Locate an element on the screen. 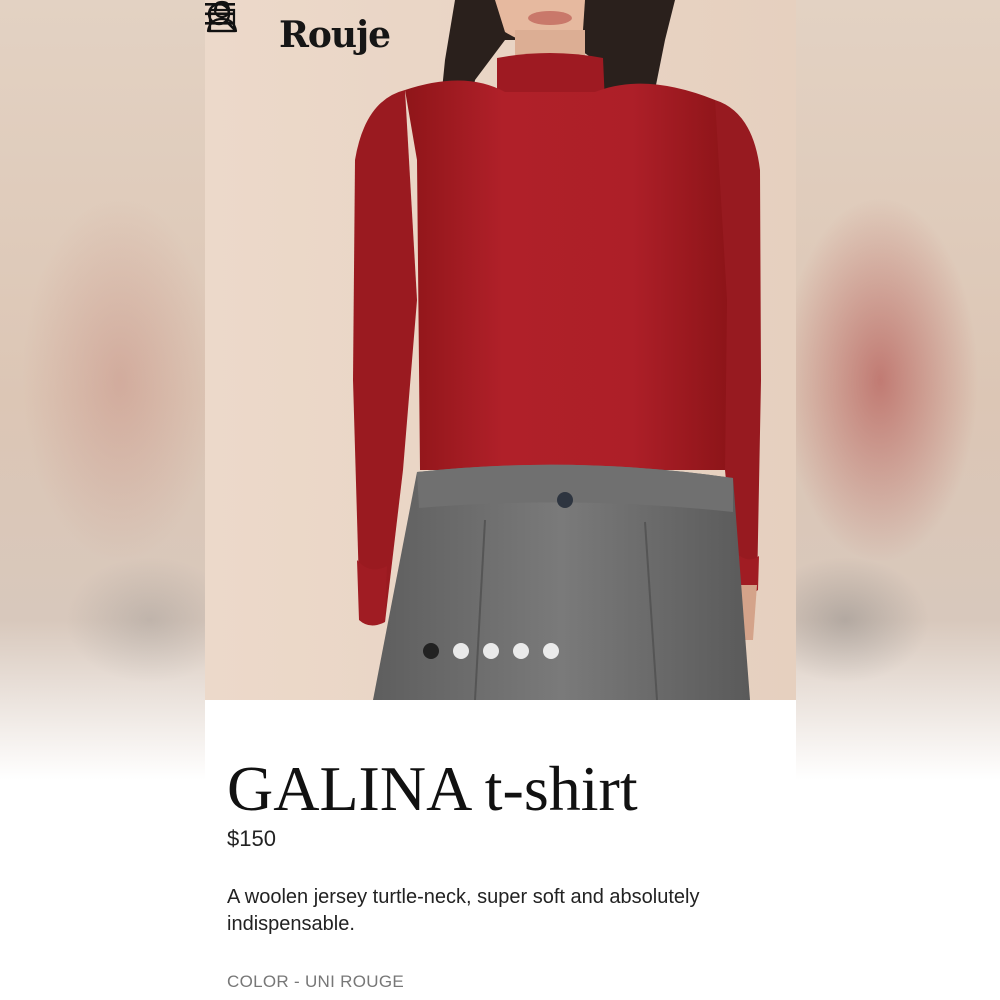 The height and width of the screenshot is (1000, 1000). product-title: GALINA t-shirt is located at coordinates (432, 788).